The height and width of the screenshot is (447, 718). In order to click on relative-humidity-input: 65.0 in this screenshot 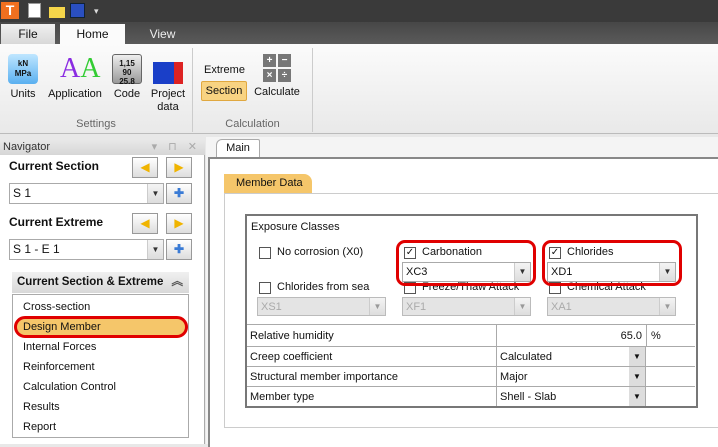, I will do `click(571, 335)`.